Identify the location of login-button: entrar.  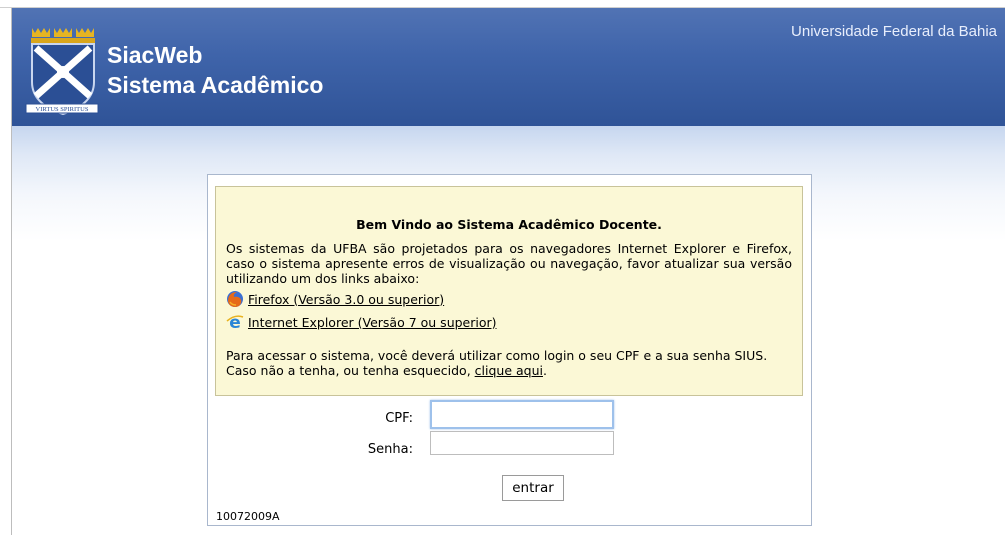
(533, 488).